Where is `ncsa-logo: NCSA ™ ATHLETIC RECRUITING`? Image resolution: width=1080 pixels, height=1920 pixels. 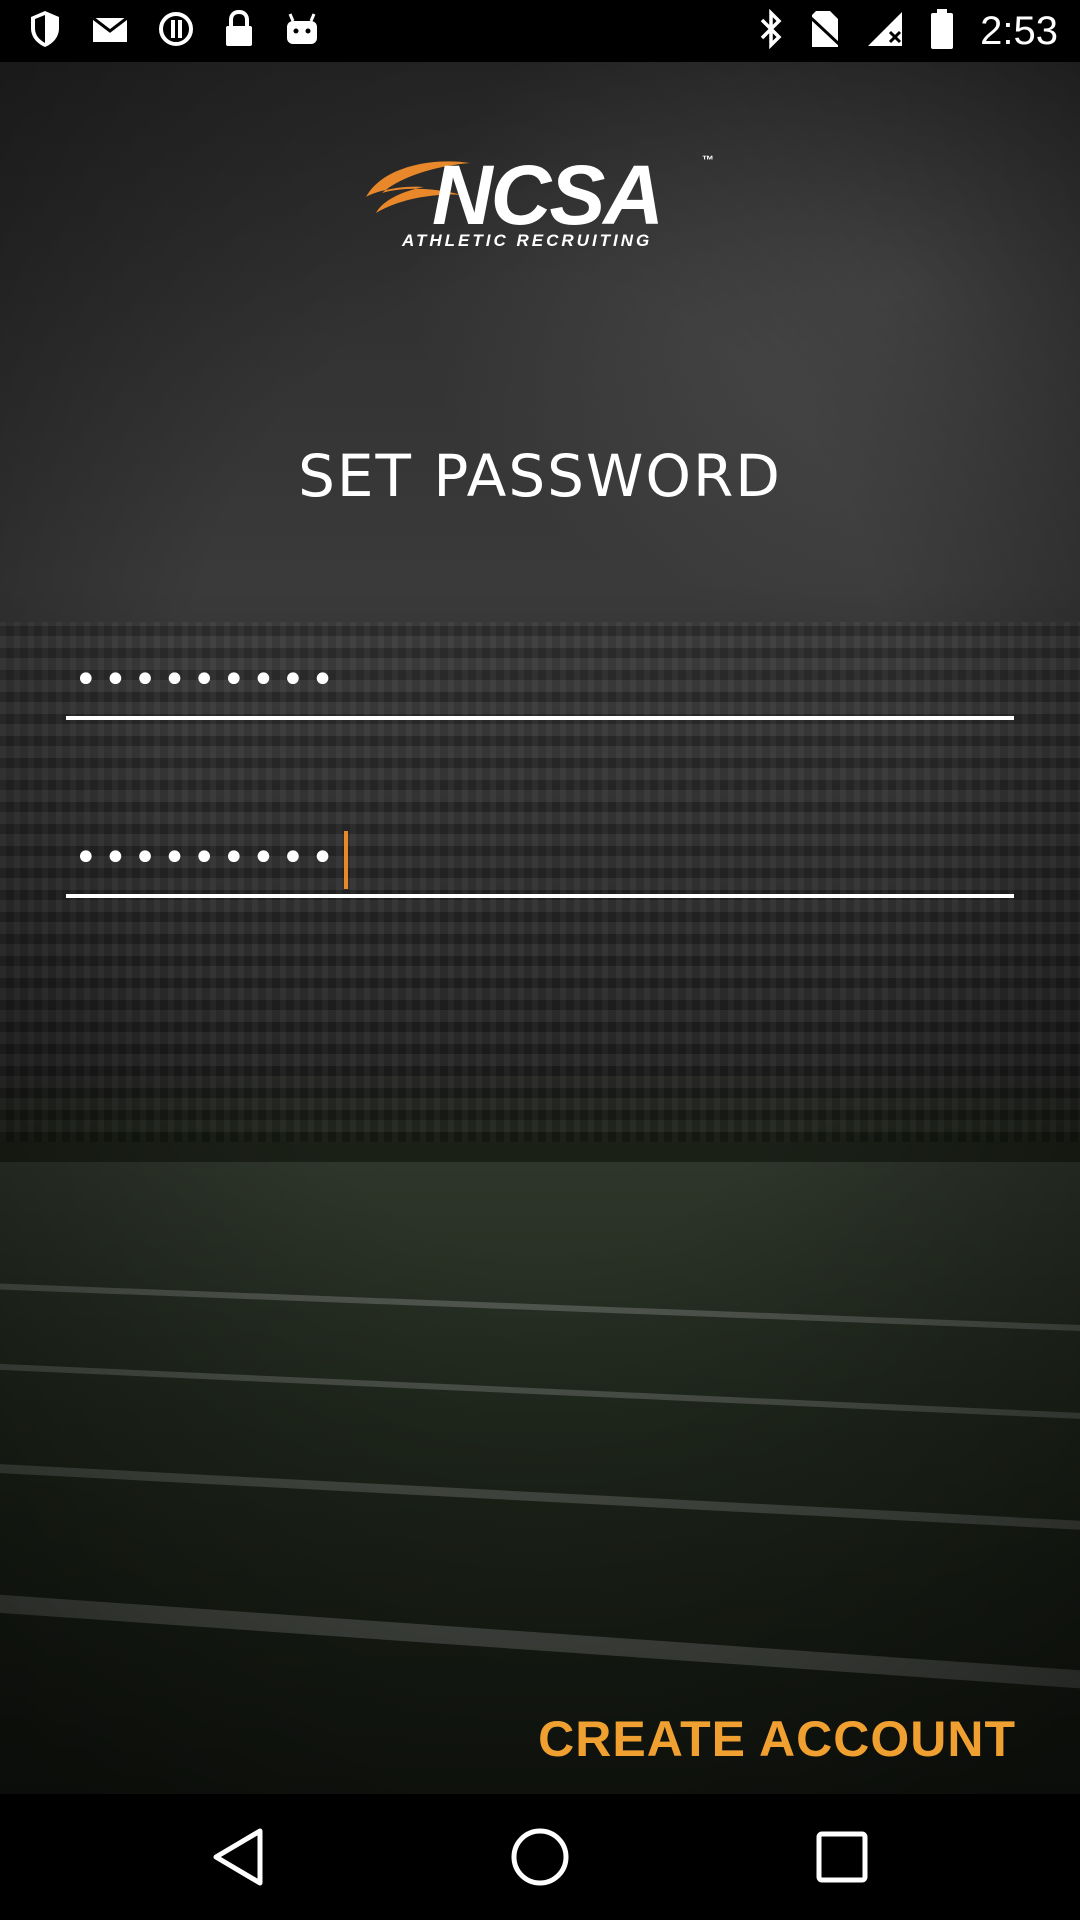 ncsa-logo: NCSA ™ ATHLETIC RECRUITING is located at coordinates (542, 202).